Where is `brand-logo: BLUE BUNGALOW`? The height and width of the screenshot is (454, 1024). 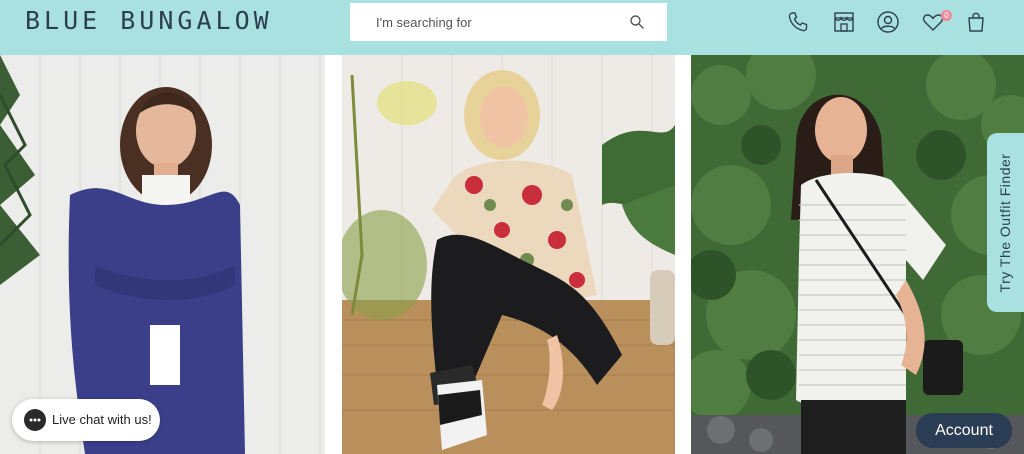
brand-logo: BLUE BUNGALOW is located at coordinates (149, 20).